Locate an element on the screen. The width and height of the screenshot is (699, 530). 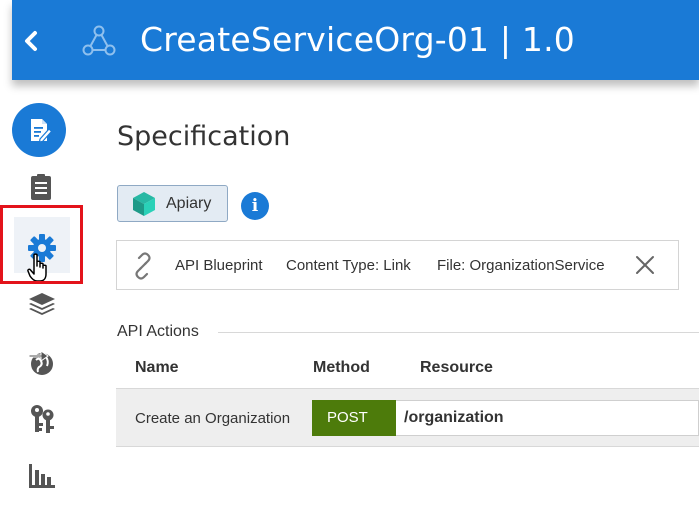
sidebar-item-documentation is located at coordinates (41, 187).